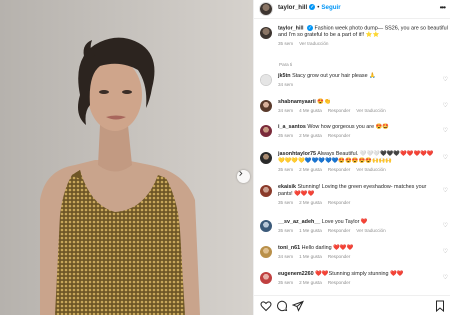 This screenshot has height=316, width=450. I want to click on header-user-line: taylor_hill ✓ • Seguir, so click(309, 7).